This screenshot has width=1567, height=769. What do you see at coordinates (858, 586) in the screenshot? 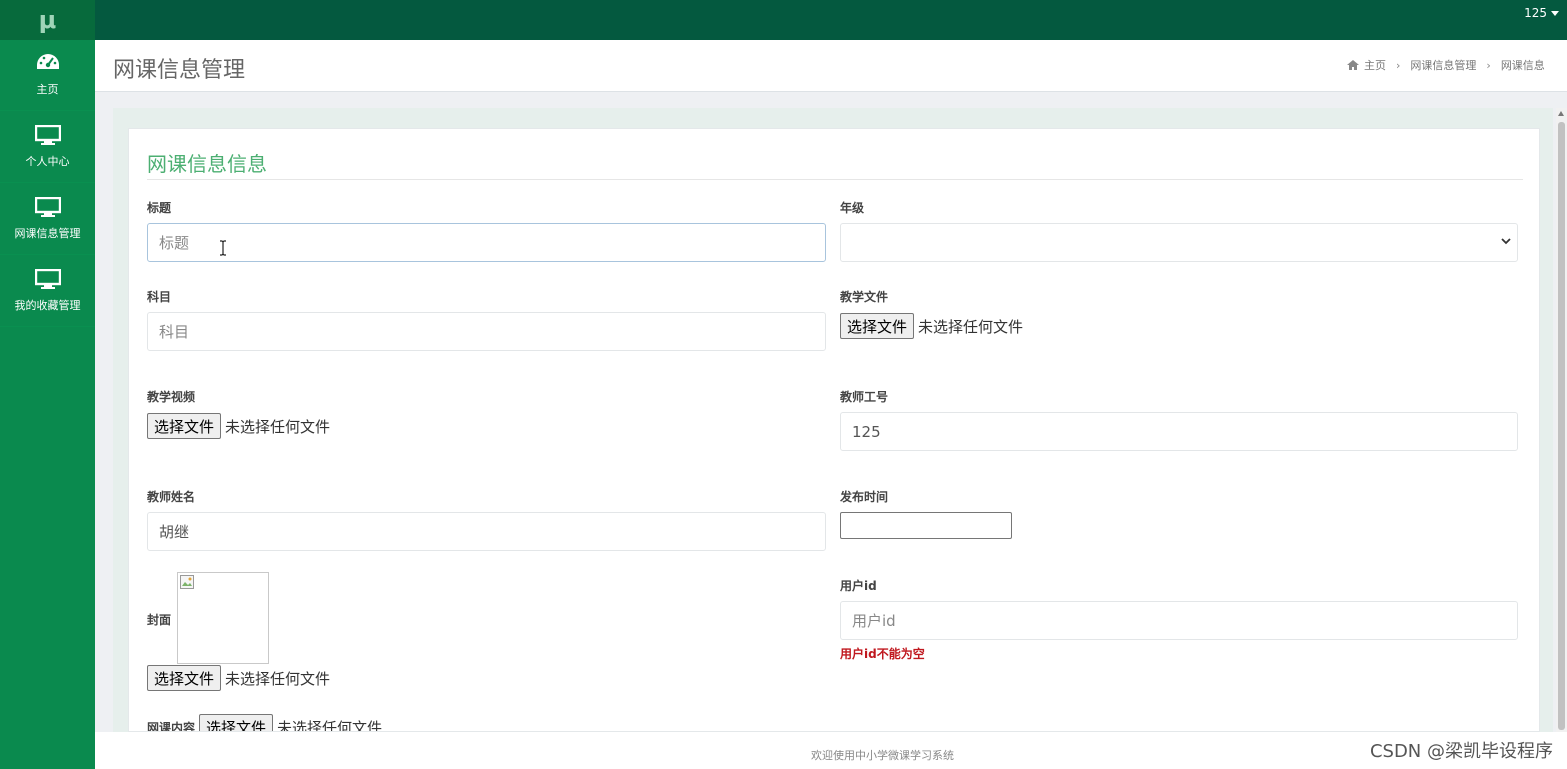
I see `user-id-label: 用户id` at bounding box center [858, 586].